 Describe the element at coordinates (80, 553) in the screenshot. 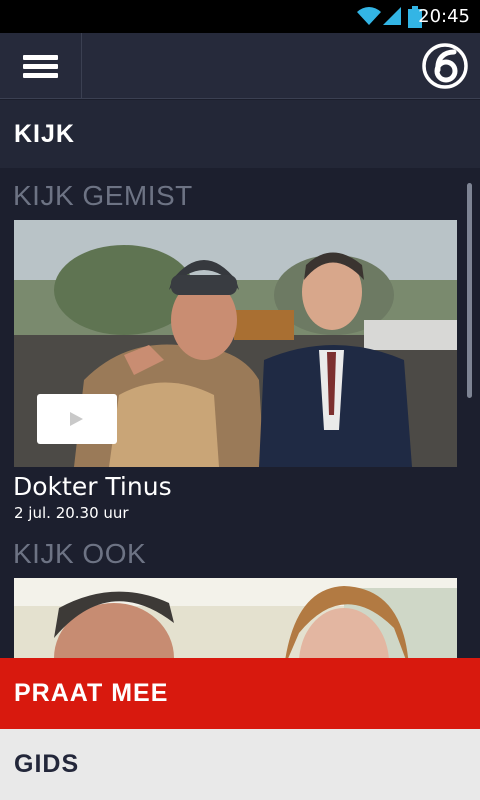

I see `kijk-ook-heading: KIJK OOK` at that location.